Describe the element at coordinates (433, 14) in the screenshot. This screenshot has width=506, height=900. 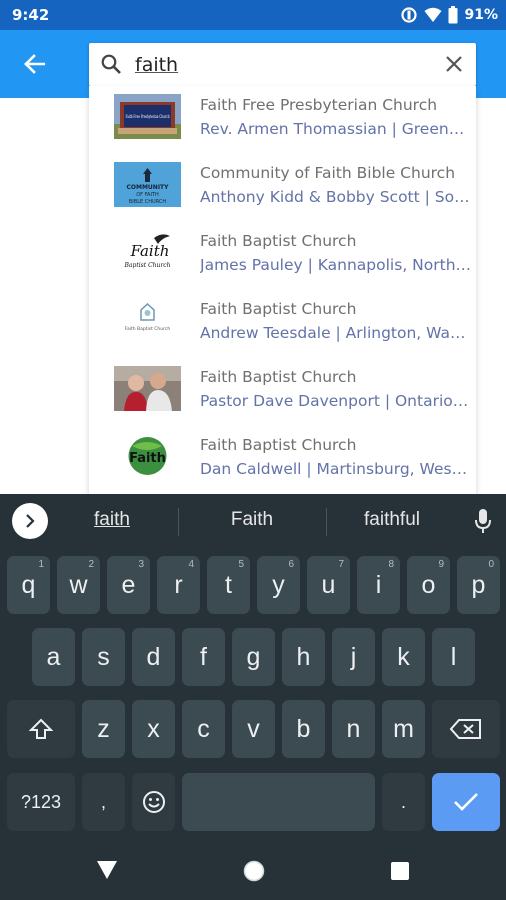
I see `wifi-icon` at that location.